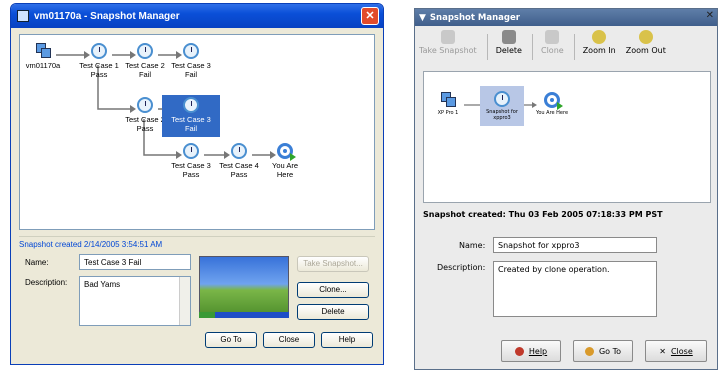 This screenshot has width=722, height=372. I want to click on tree-node-vm: XP Pro 1, so click(448, 104).